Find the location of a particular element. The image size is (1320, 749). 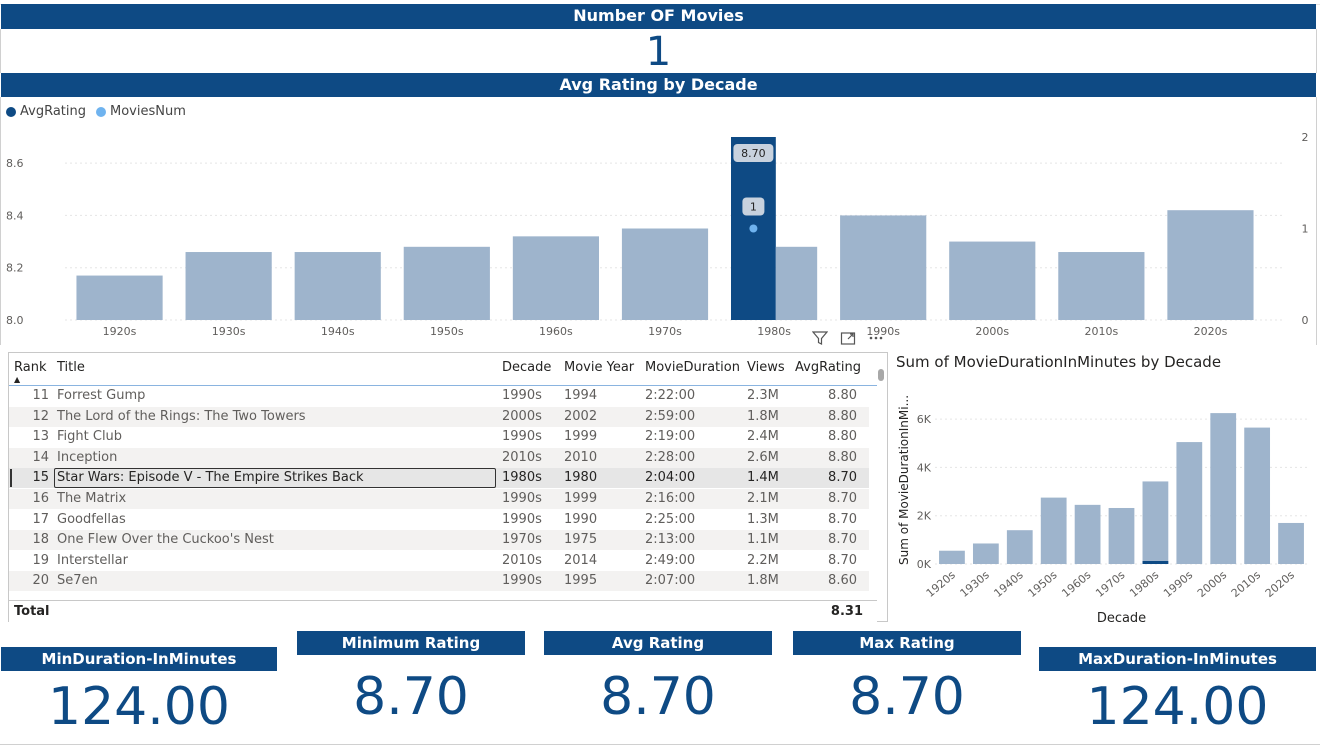

cell-movie-year: 1995 is located at coordinates (581, 581).